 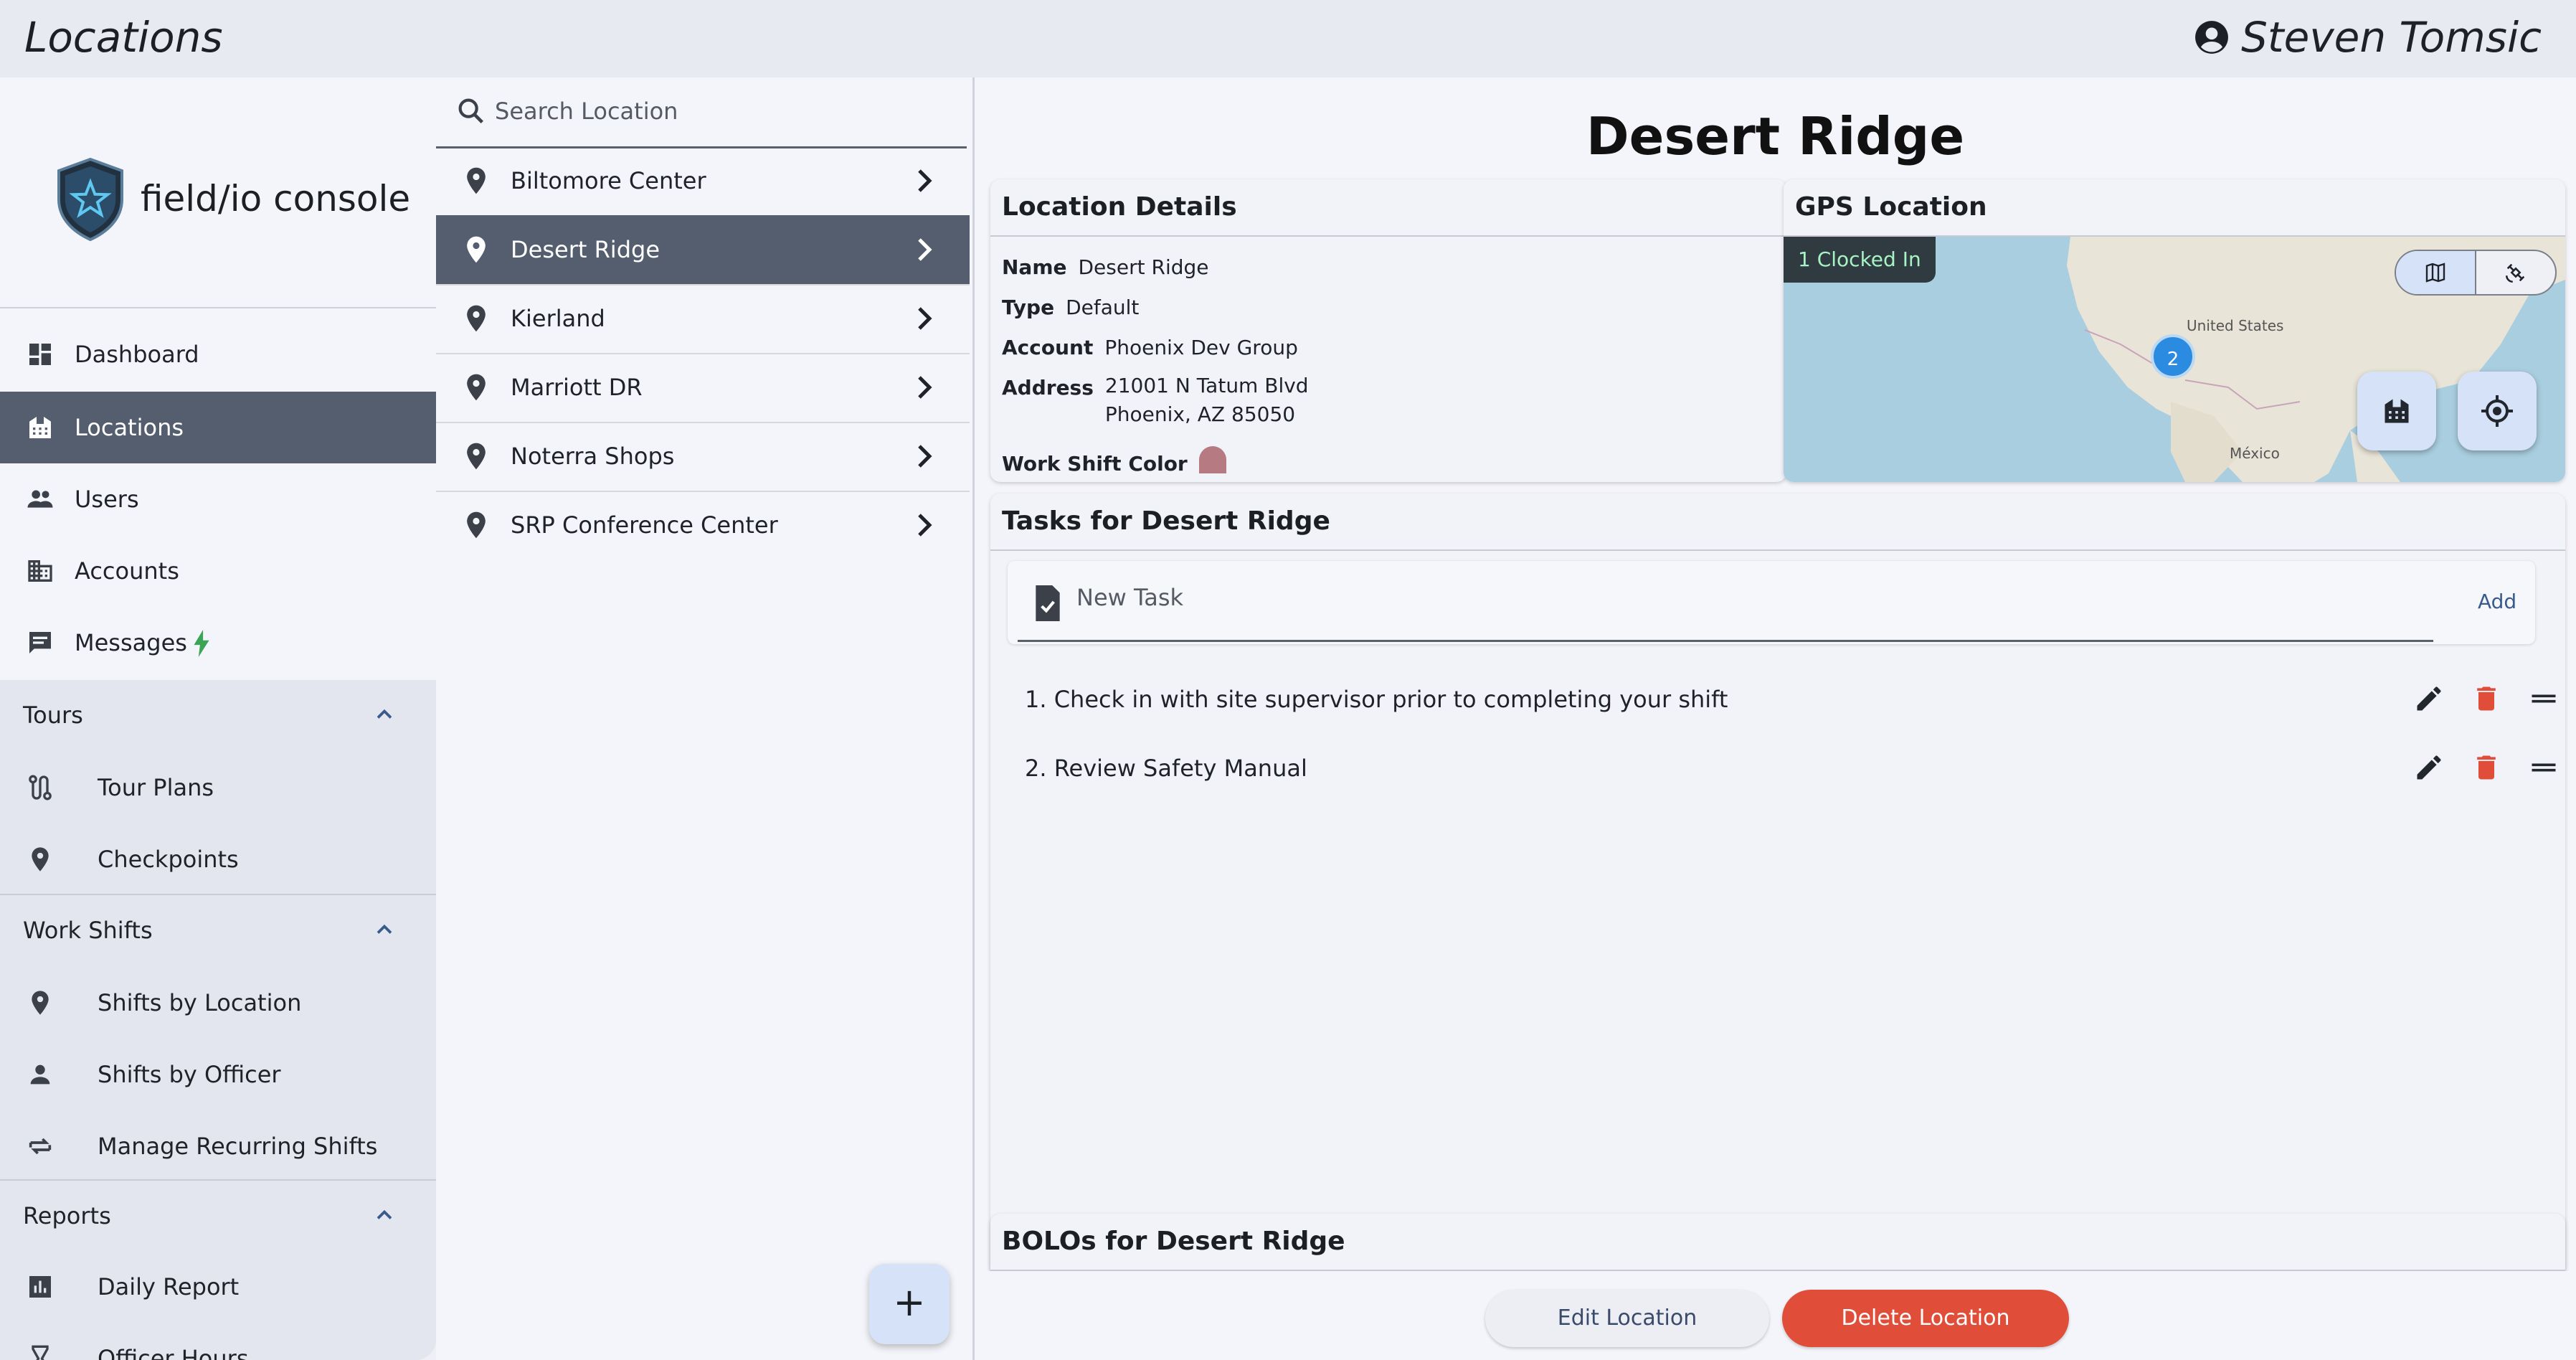 I want to click on map-locate-button, so click(x=2497, y=411).